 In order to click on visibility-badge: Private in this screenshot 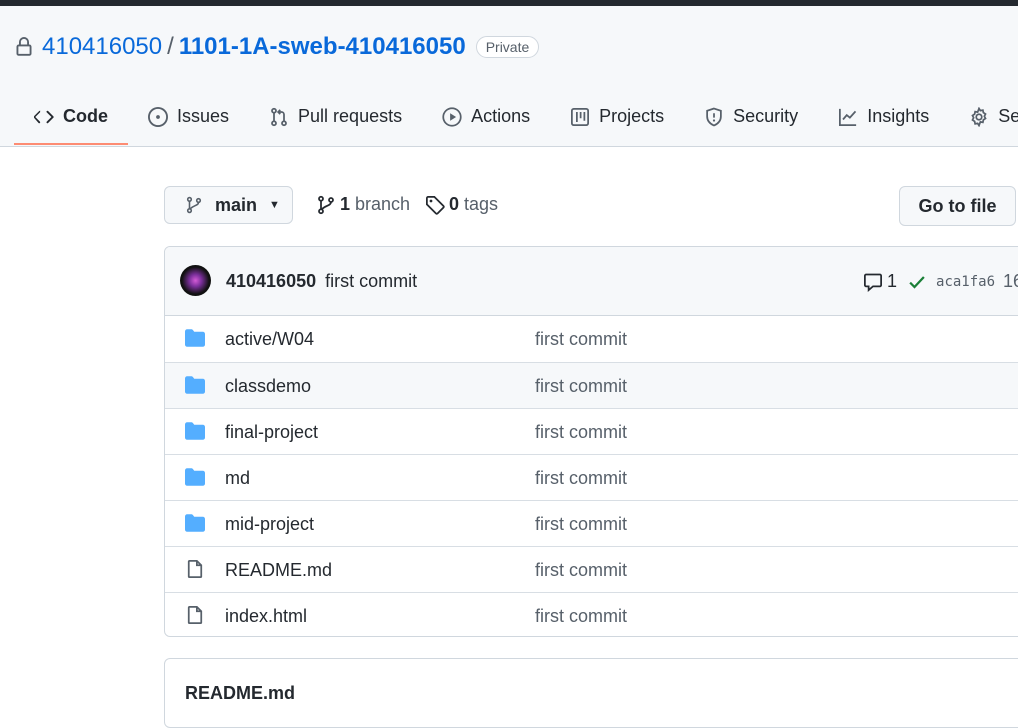, I will do `click(507, 47)`.